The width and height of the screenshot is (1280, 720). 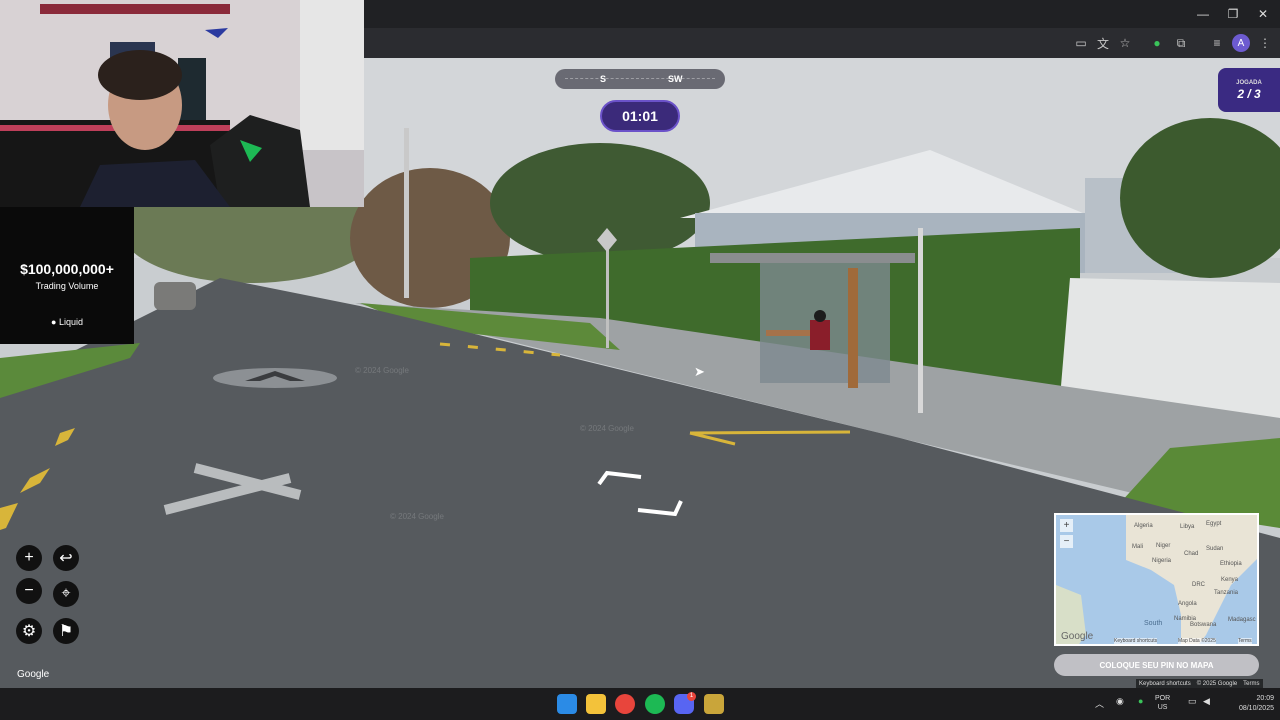 I want to click on watermark-2: © 2024 Google, so click(x=607, y=428).